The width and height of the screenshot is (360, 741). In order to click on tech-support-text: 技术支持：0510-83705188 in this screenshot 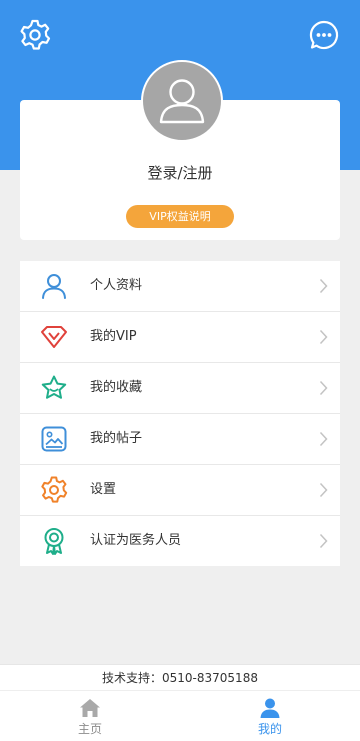, I will do `click(180, 677)`.